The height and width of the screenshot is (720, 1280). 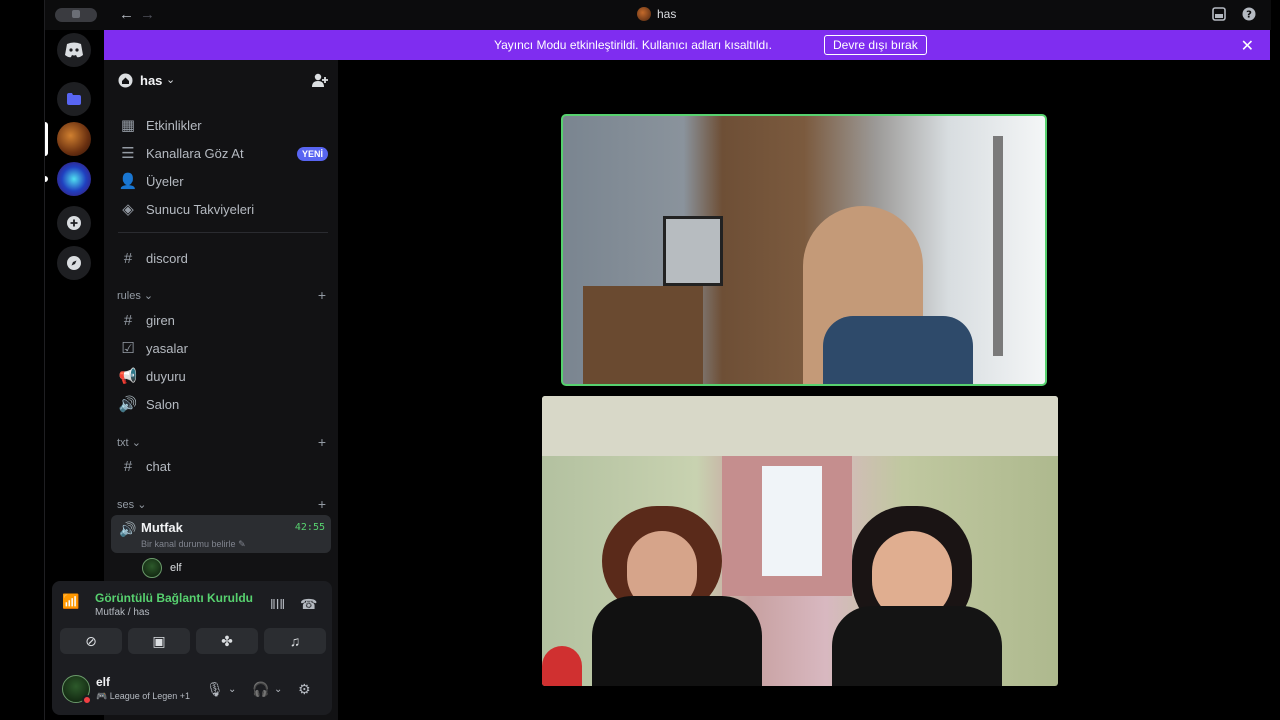 What do you see at coordinates (128, 153) in the screenshot?
I see `browse-channels-icon: ☰` at bounding box center [128, 153].